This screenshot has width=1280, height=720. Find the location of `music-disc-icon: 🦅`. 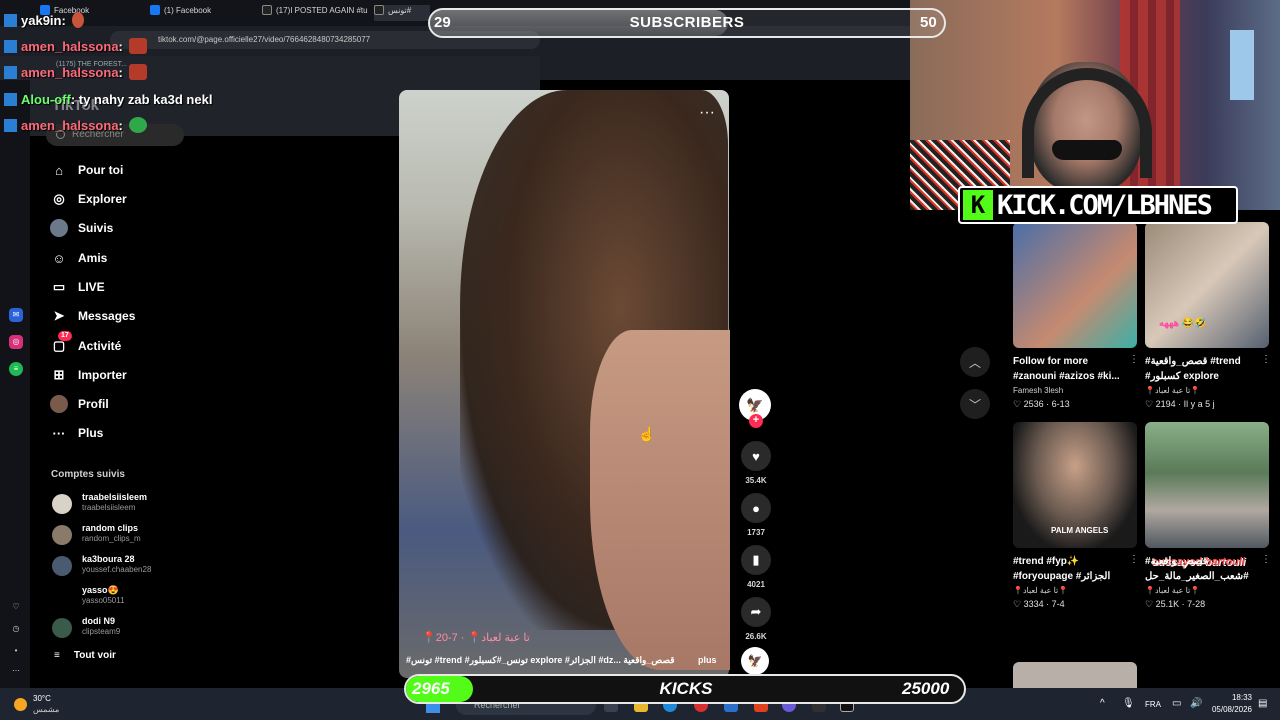

music-disc-icon: 🦅 is located at coordinates (755, 661).